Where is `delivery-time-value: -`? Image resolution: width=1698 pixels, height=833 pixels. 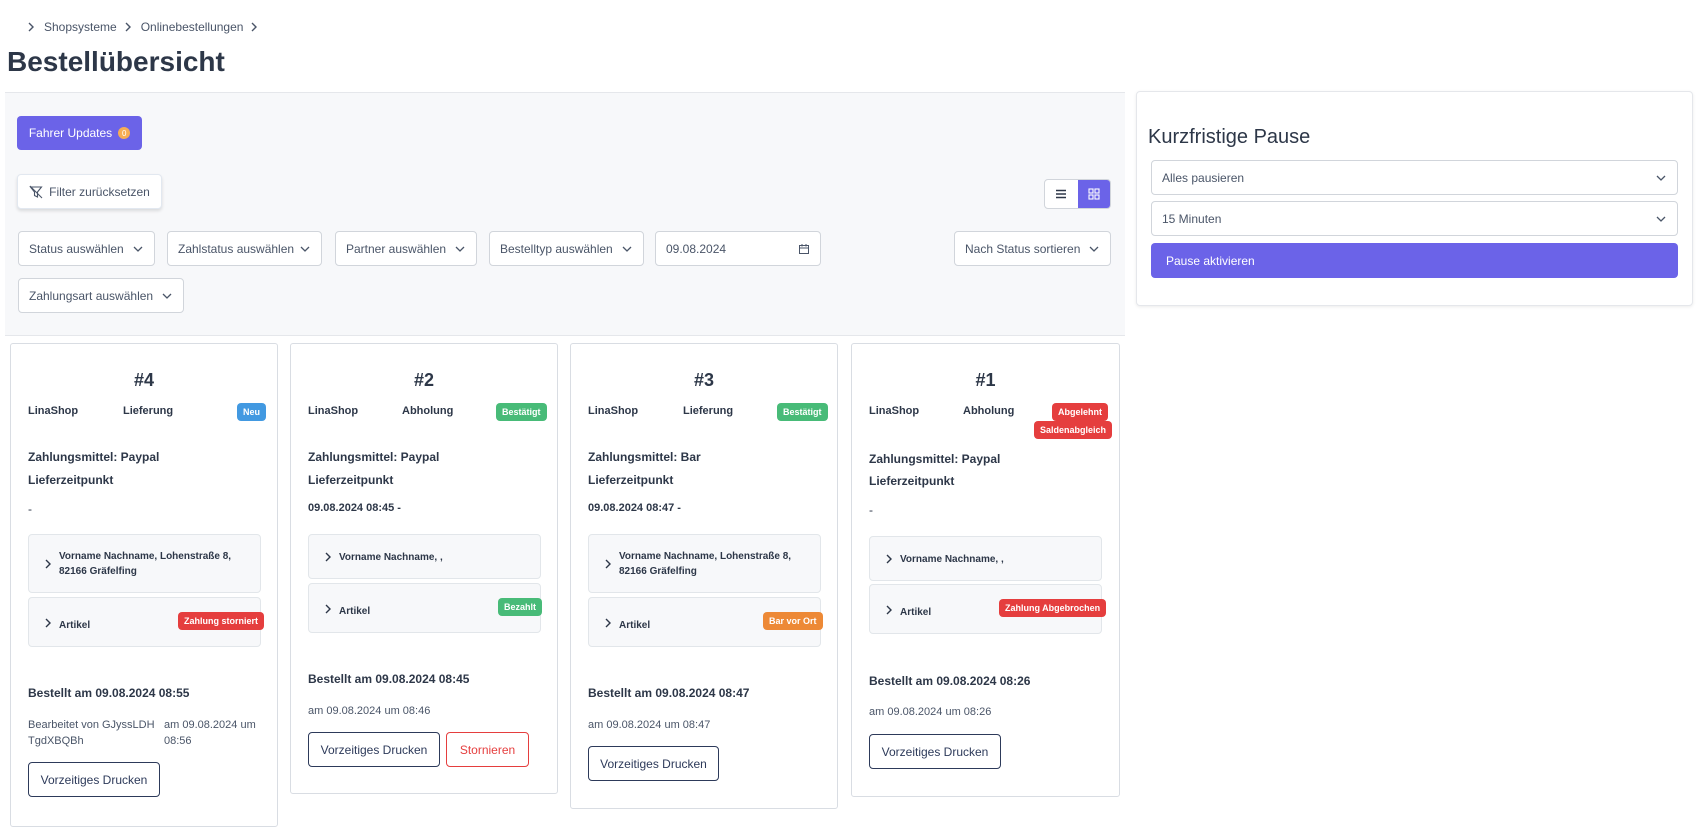
delivery-time-value: - is located at coordinates (30, 509).